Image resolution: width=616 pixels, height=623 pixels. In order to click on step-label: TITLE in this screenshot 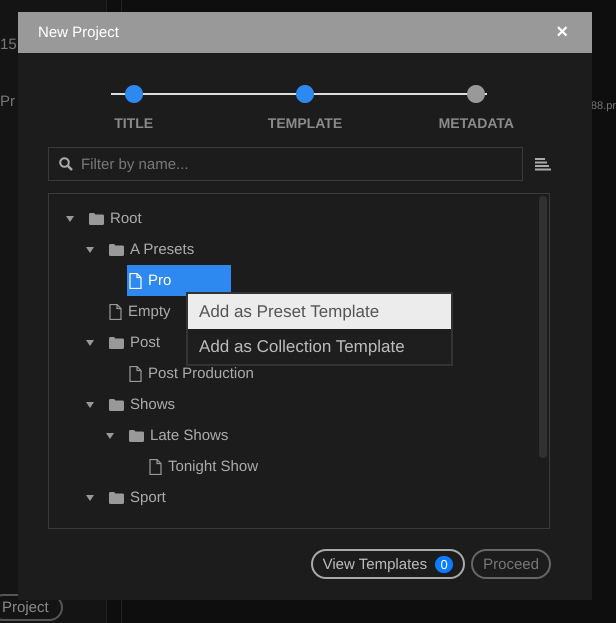, I will do `click(134, 123)`.